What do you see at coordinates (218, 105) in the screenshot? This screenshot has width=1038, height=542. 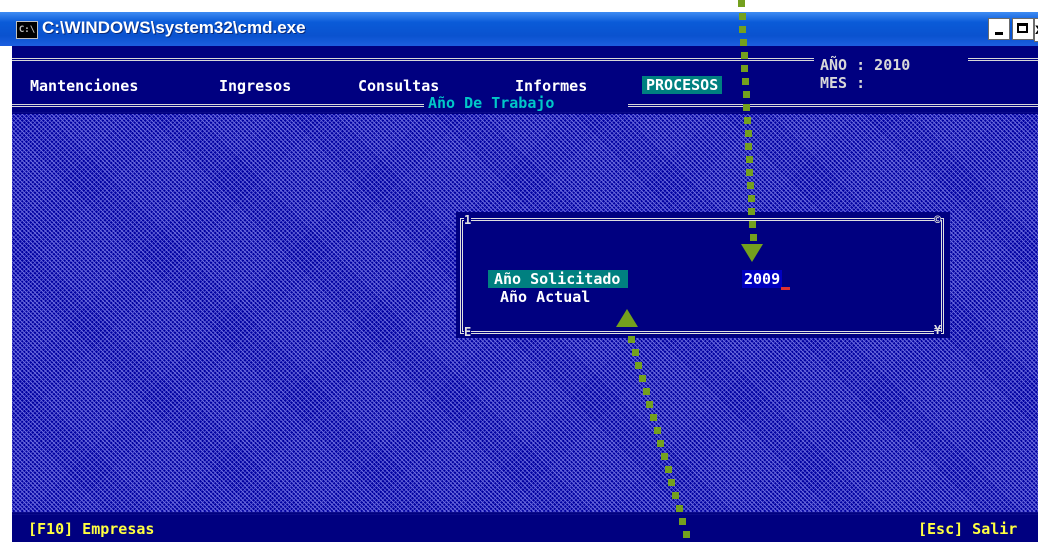 I see `subtitle-border-left` at bounding box center [218, 105].